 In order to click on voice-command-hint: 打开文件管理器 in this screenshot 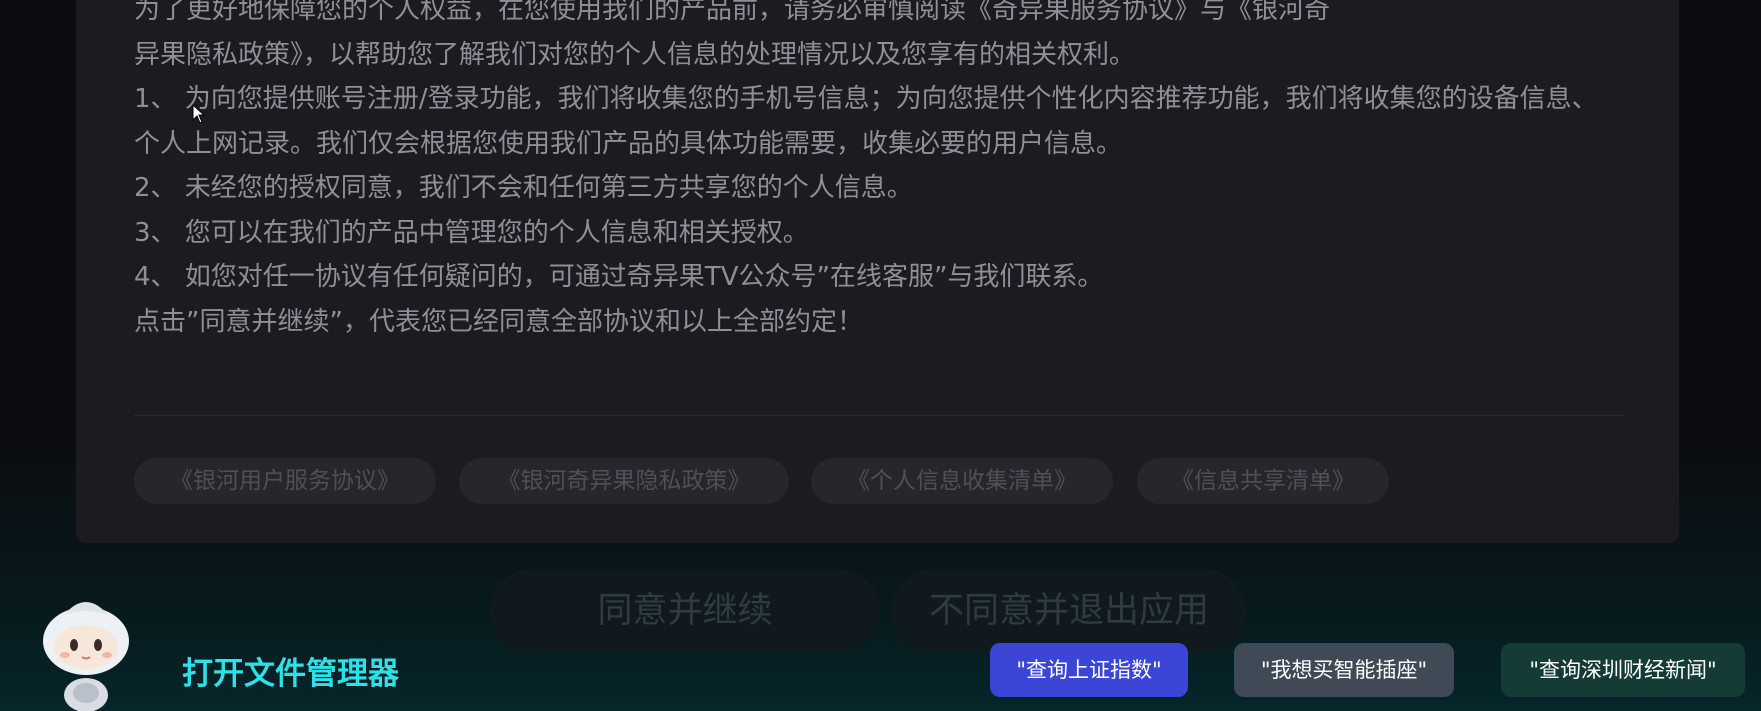, I will do `click(290, 674)`.